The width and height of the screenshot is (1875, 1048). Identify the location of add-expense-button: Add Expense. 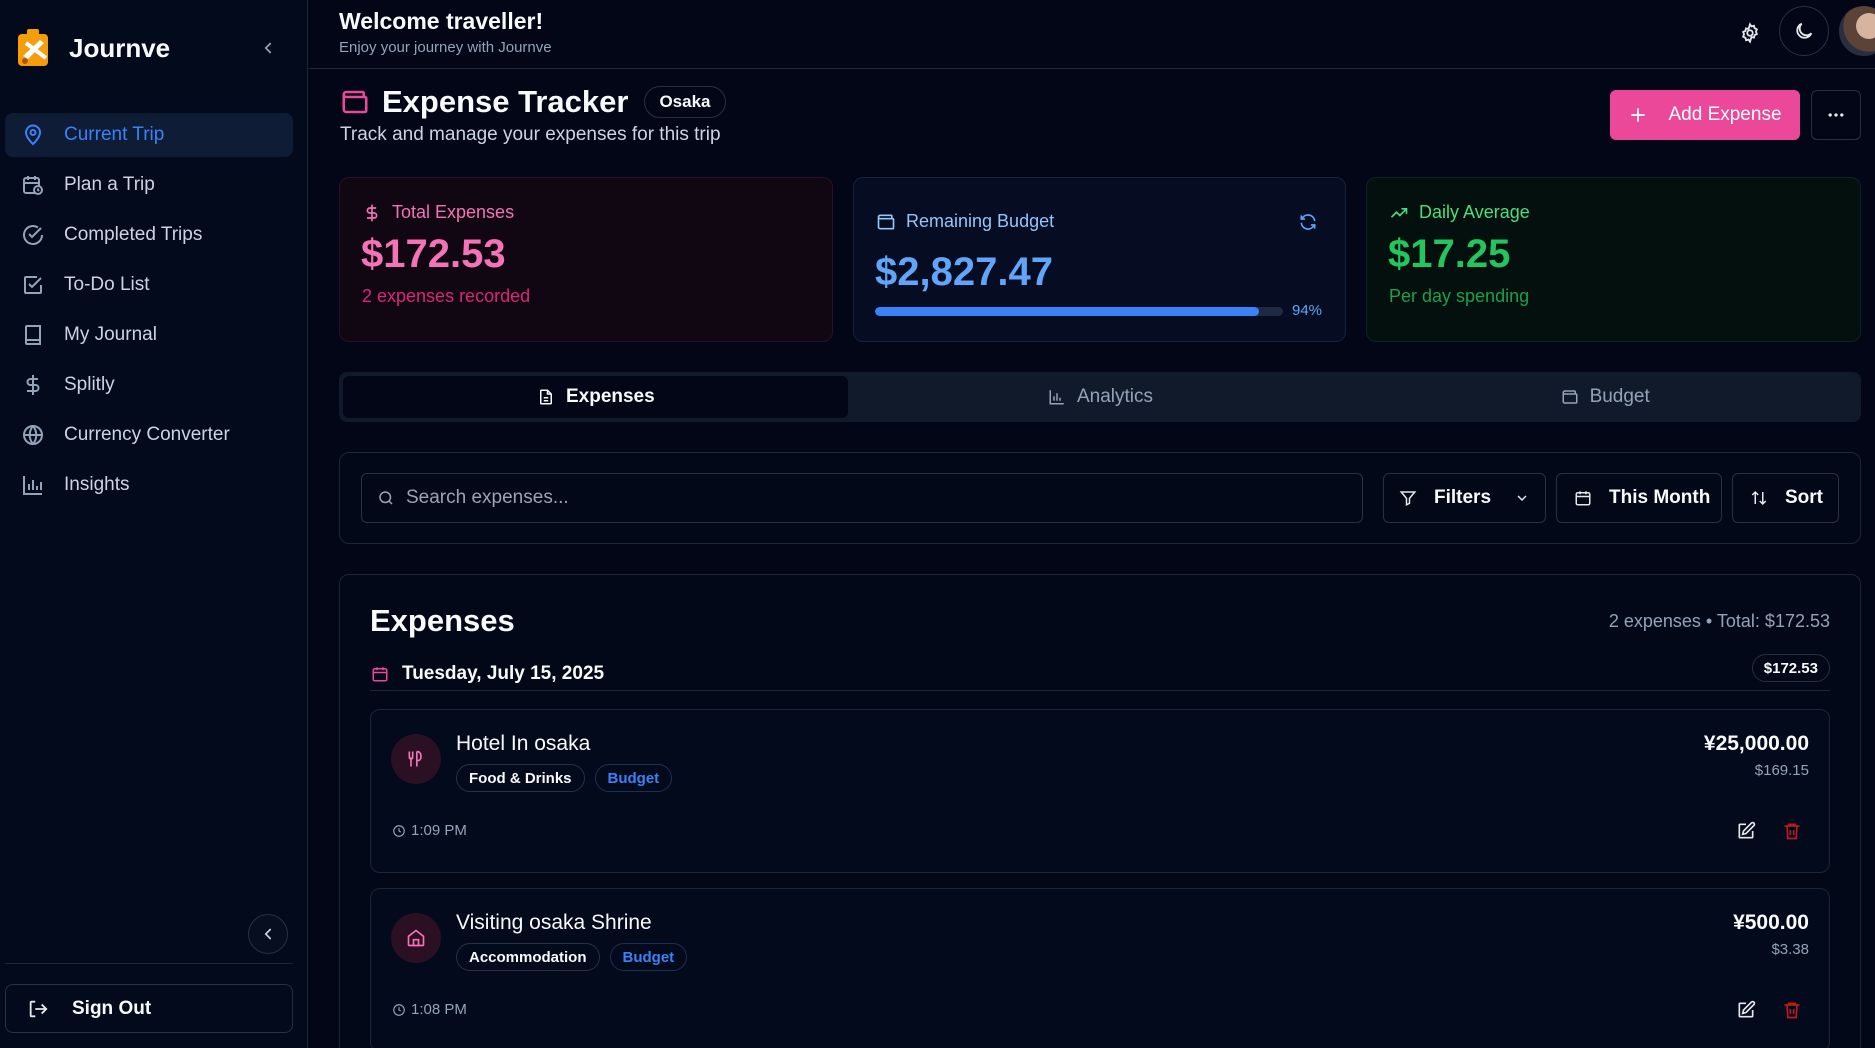
(1705, 115).